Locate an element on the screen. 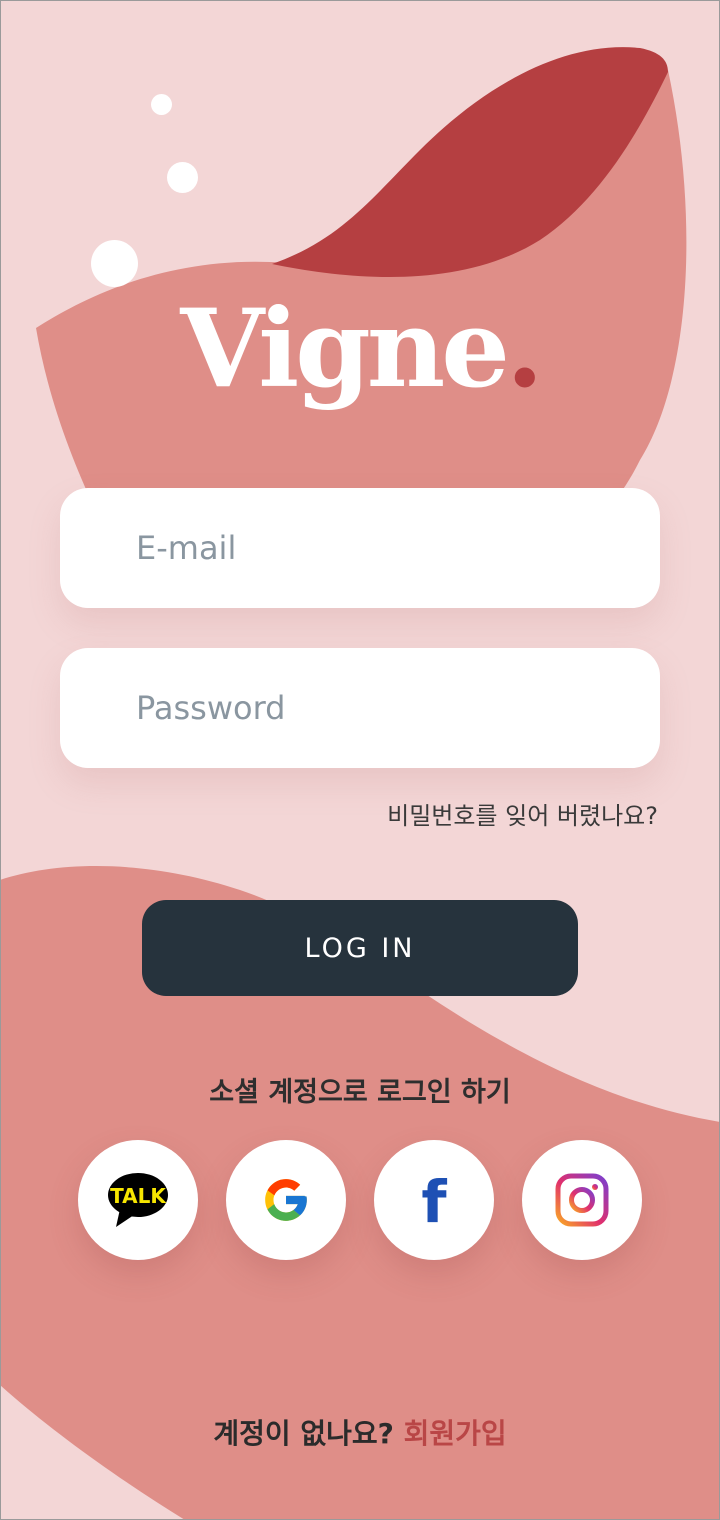 Image resolution: width=720 pixels, height=1520 pixels. forgot-password-link: 비밀번호를 잊어 버렸나요? is located at coordinates (522, 813).